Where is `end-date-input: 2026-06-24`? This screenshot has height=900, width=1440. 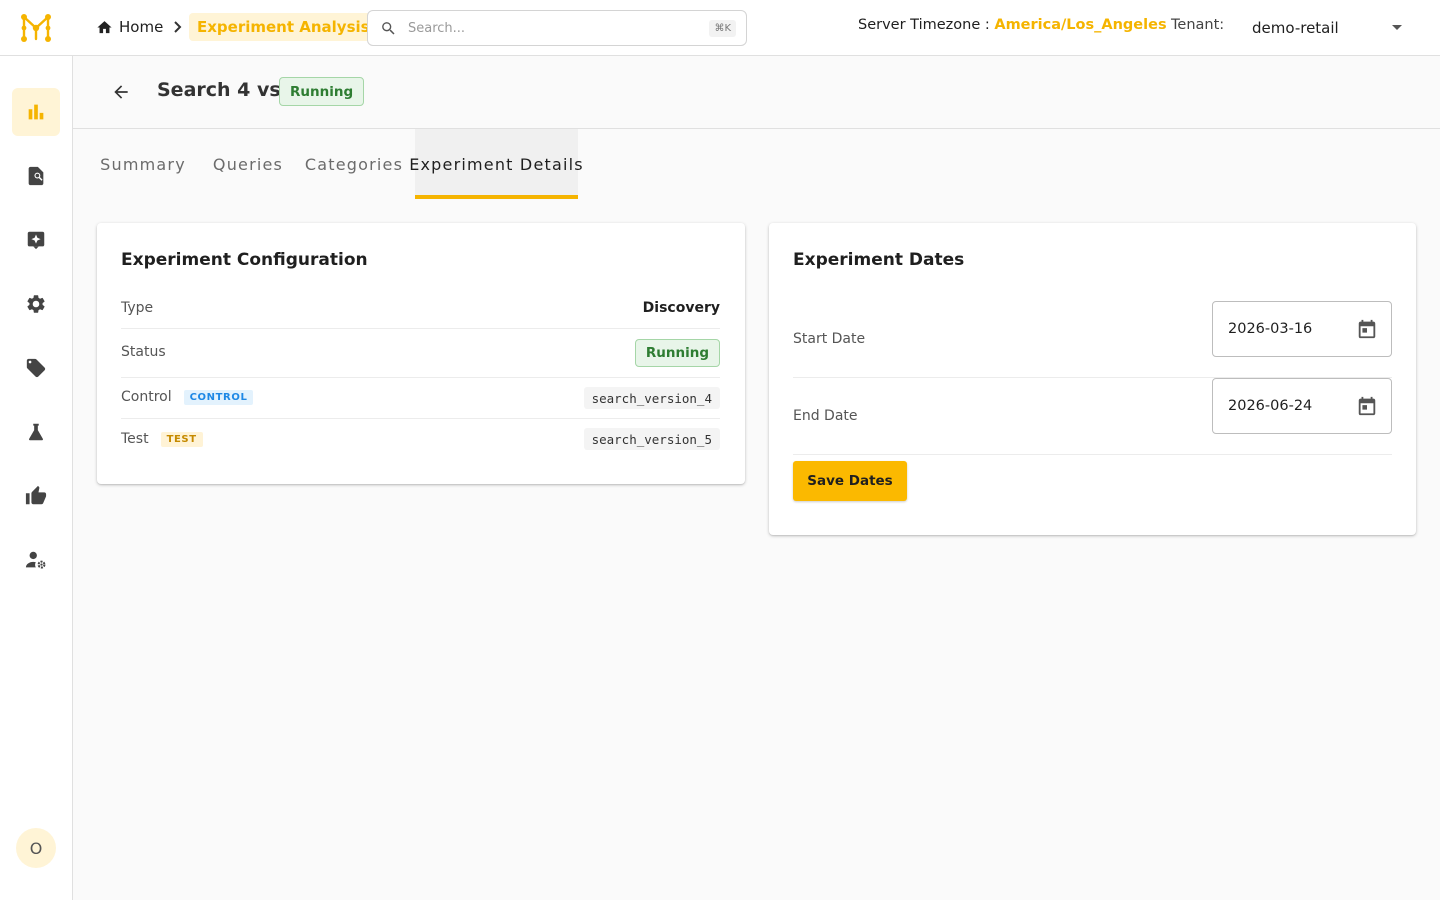
end-date-input: 2026-06-24 is located at coordinates (1302, 406).